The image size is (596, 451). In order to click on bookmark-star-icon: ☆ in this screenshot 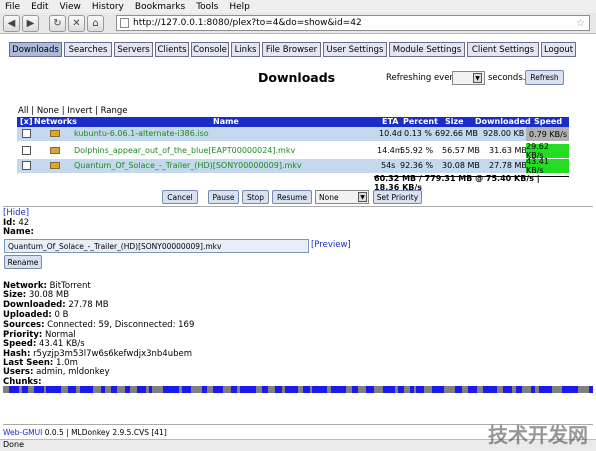, I will do `click(580, 23)`.